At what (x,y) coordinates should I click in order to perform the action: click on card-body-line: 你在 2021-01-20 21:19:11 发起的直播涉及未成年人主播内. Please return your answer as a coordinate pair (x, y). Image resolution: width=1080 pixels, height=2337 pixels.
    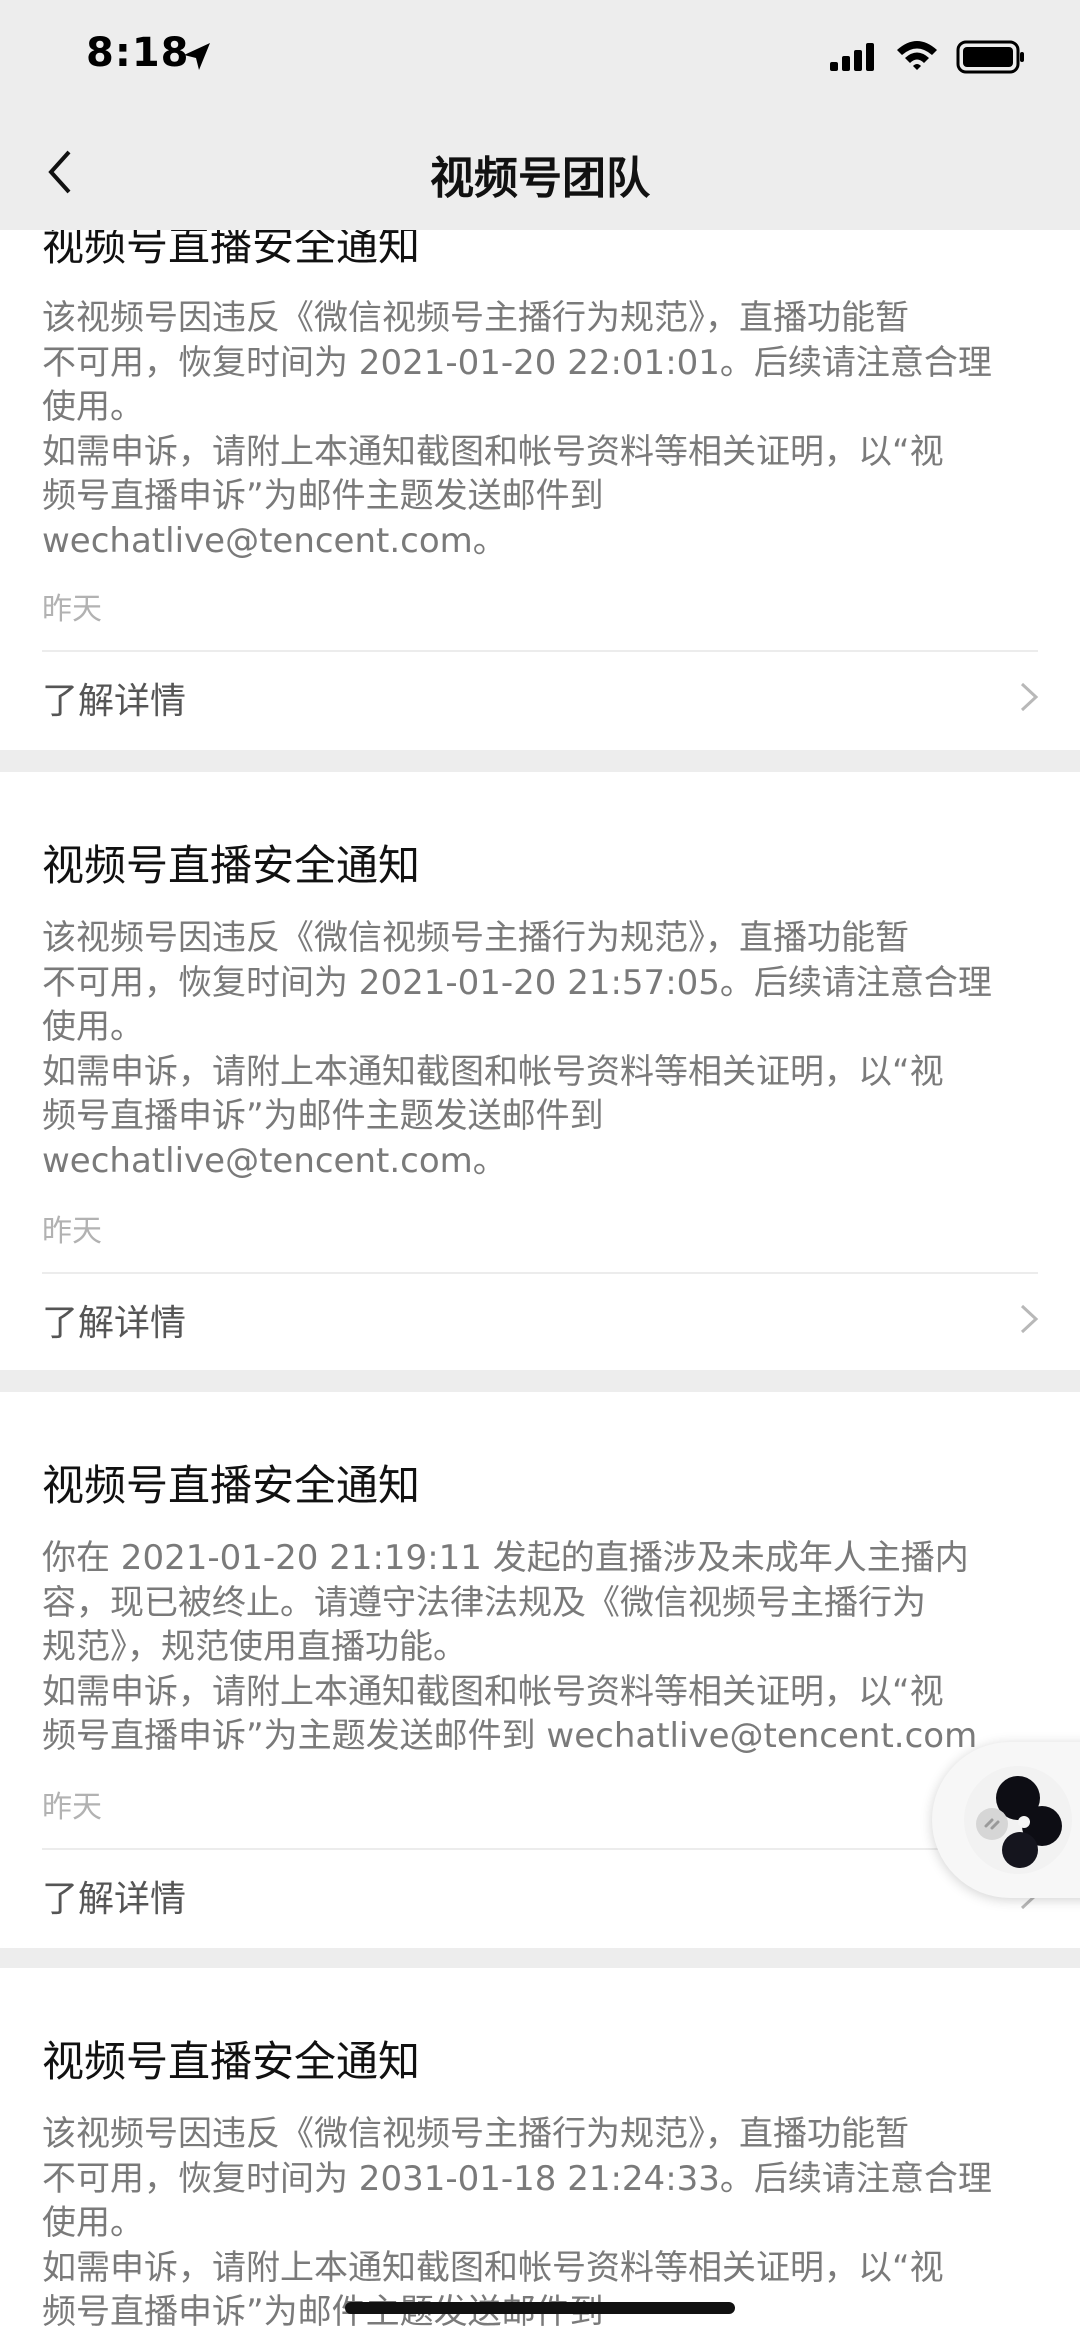
    Looking at the image, I should click on (505, 1558).